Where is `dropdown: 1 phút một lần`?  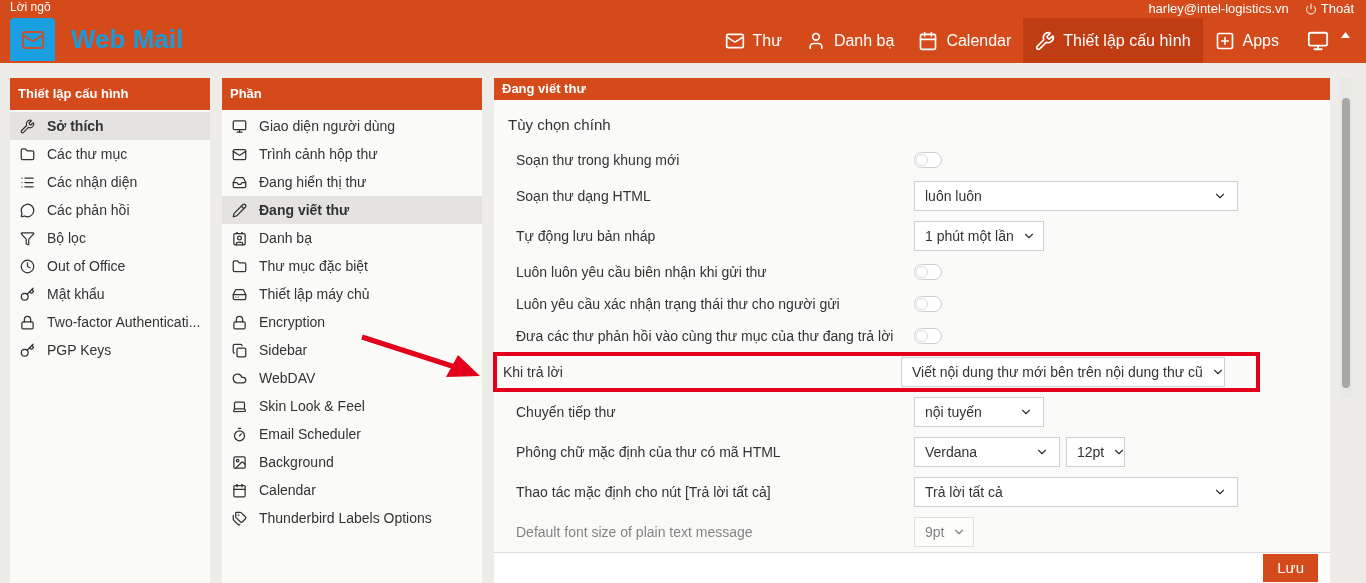
dropdown: 1 phút một lần is located at coordinates (979, 236).